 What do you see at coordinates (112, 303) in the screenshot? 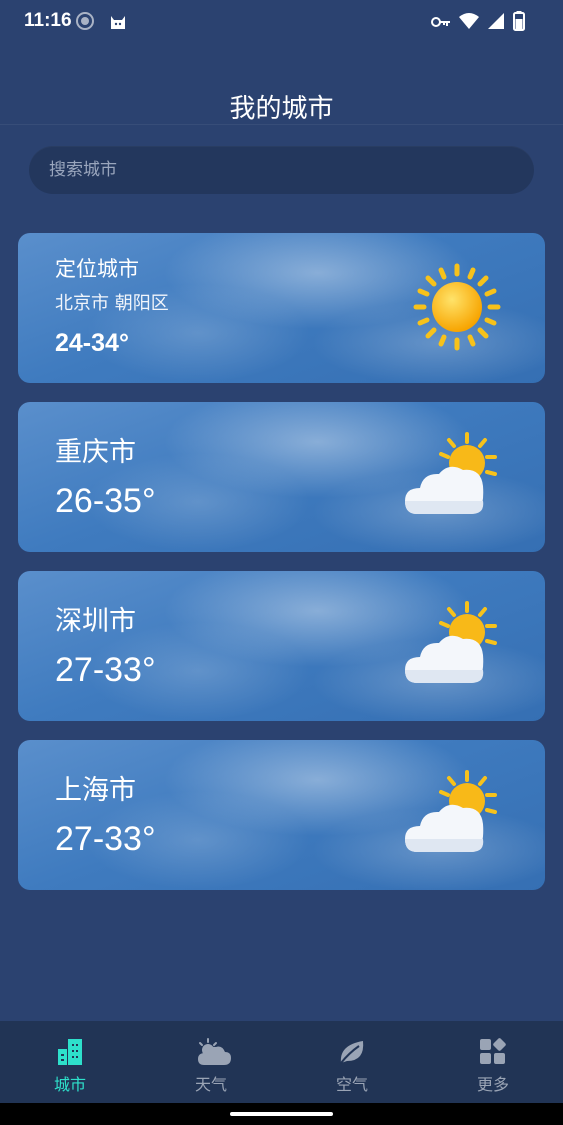
I see `city-location: 北京市 朝阳区` at bounding box center [112, 303].